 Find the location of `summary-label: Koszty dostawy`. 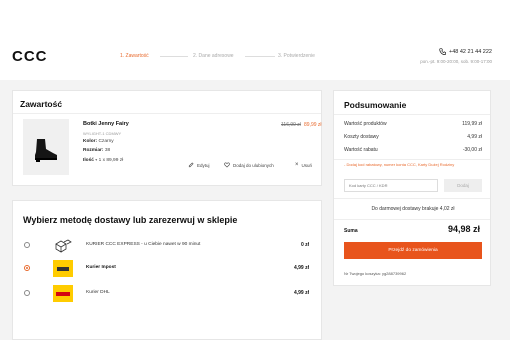

summary-label: Koszty dostawy is located at coordinates (361, 137).